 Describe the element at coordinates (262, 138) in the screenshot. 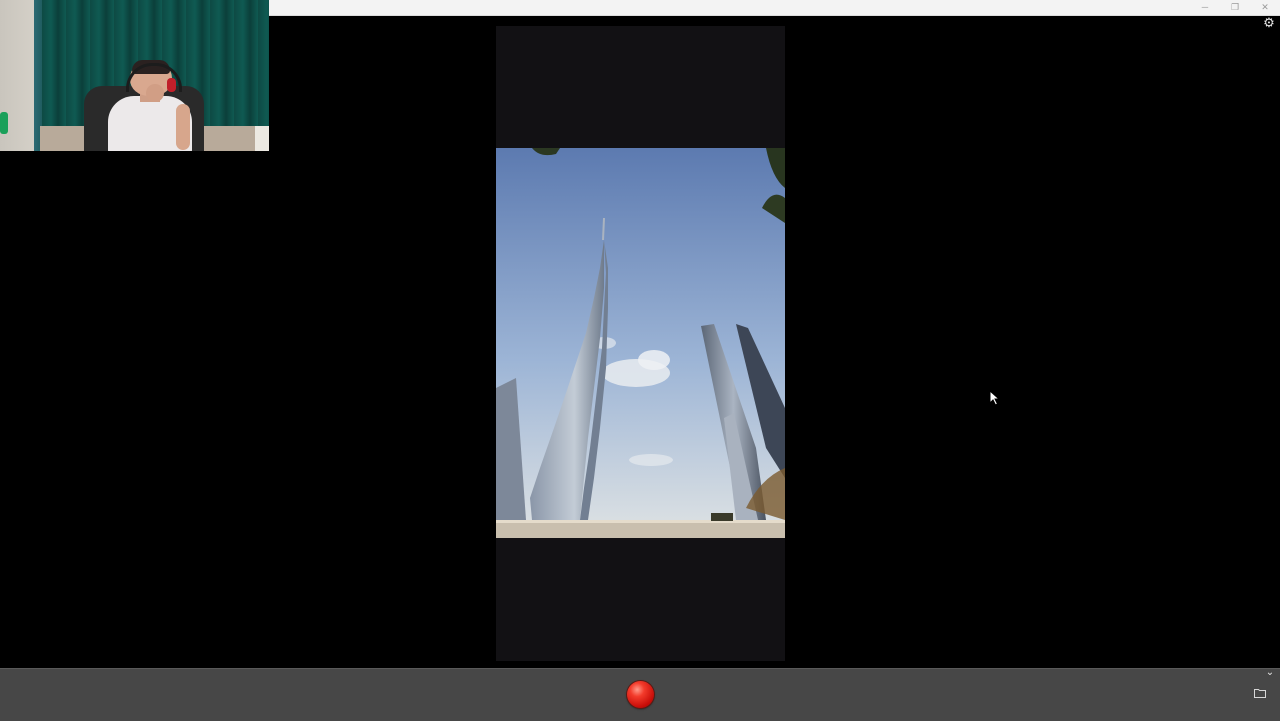

I see `webcam-shelf` at that location.